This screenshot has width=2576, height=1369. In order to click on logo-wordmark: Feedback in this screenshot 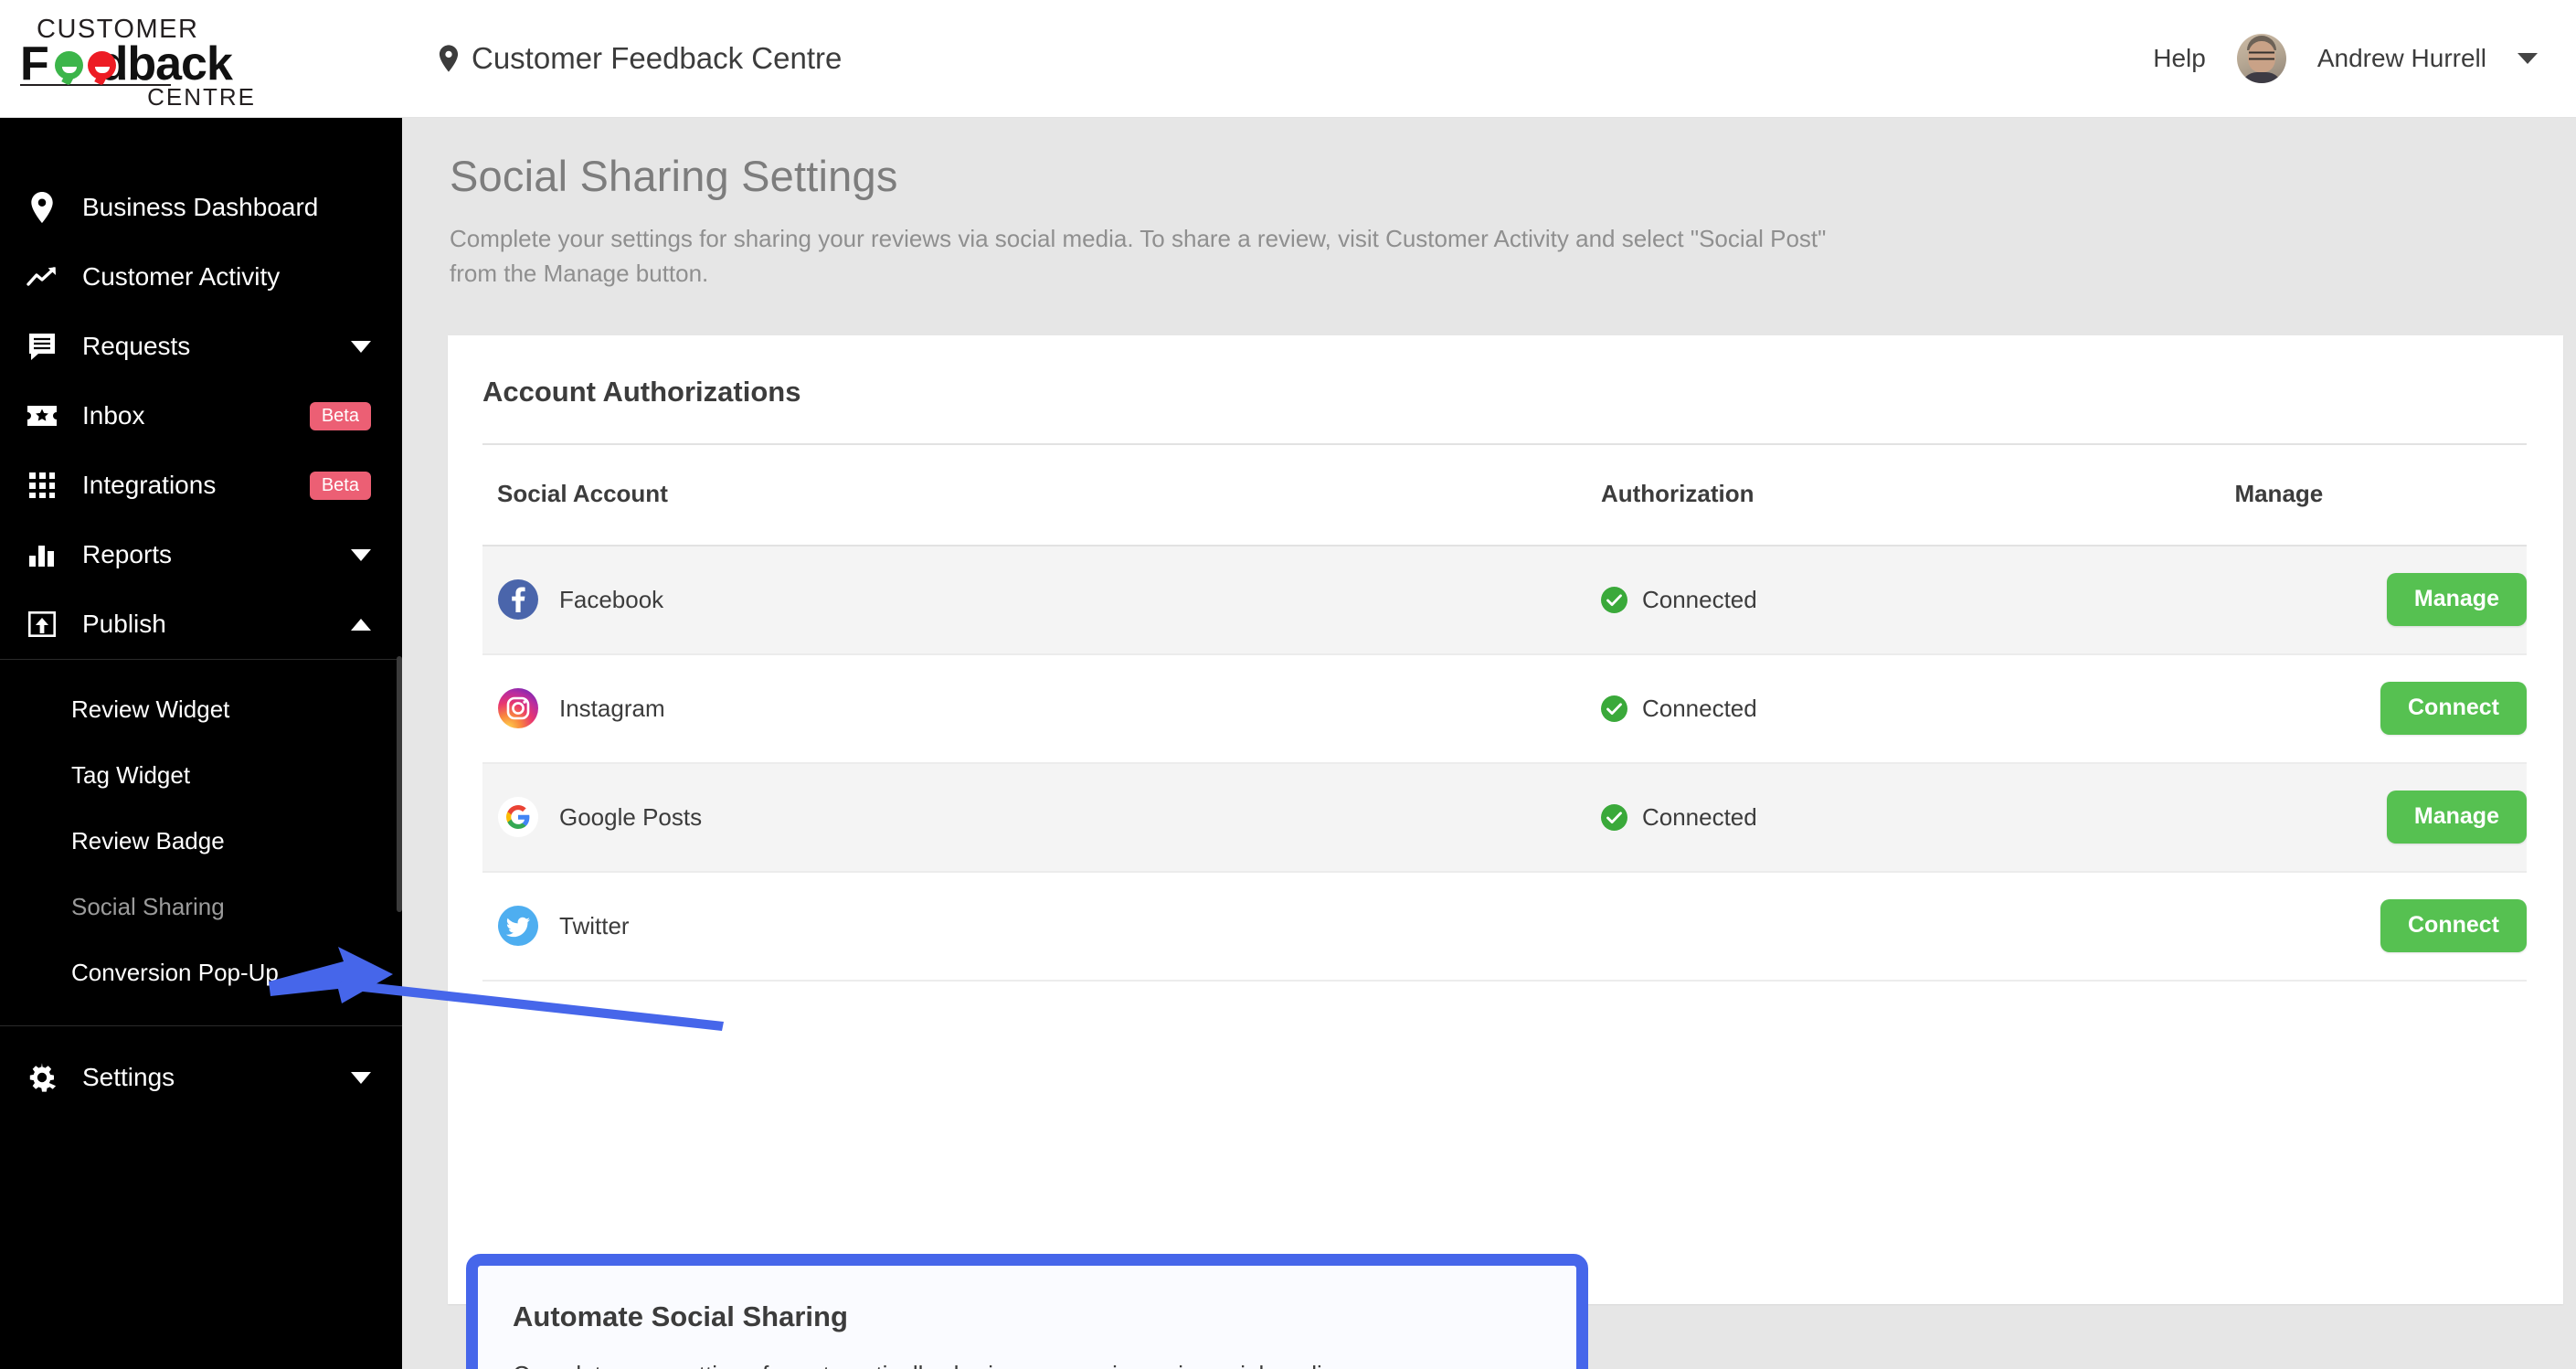, I will do `click(140, 64)`.